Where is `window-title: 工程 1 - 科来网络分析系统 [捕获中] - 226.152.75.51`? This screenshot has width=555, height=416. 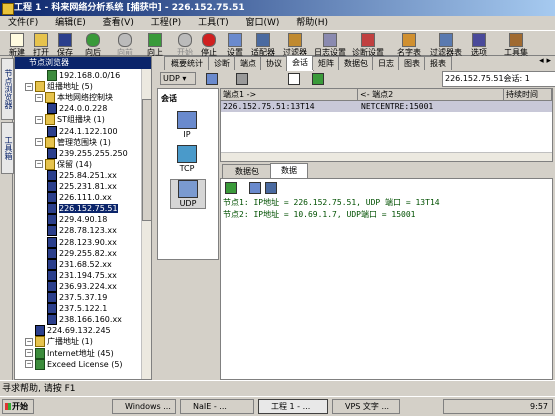
window-title: 工程 1 - 科来网络分析系统 [捕获中] - 226.152.75.51 is located at coordinates (129, 8).